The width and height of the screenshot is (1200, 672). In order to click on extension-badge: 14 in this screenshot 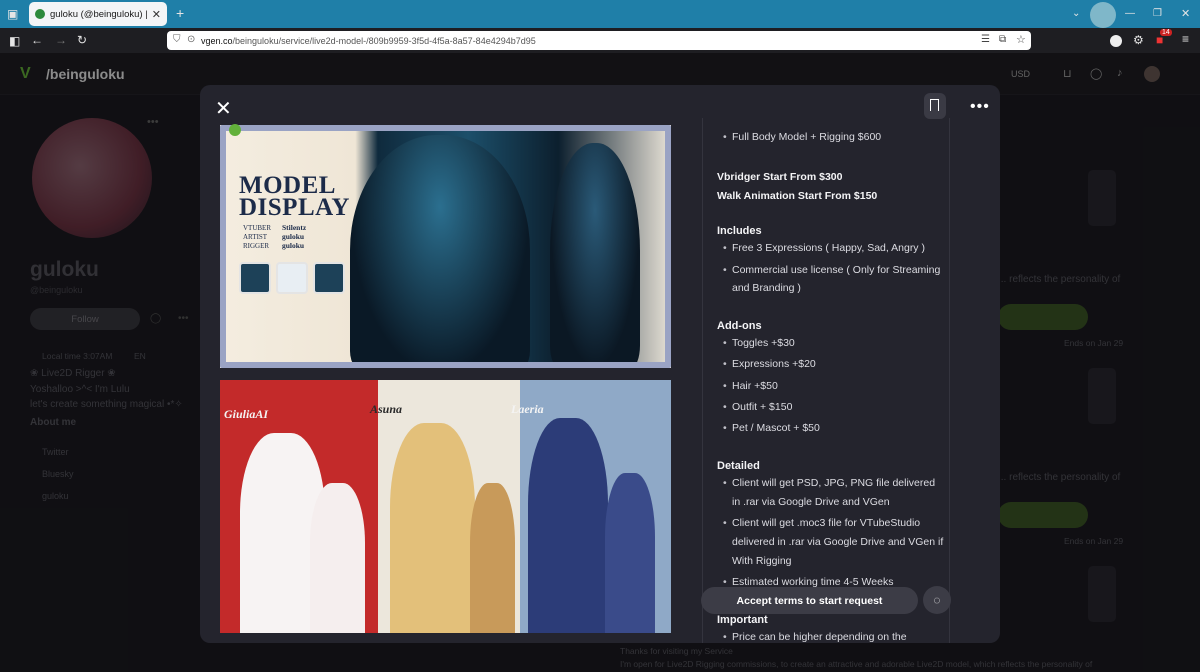, I will do `click(1166, 32)`.